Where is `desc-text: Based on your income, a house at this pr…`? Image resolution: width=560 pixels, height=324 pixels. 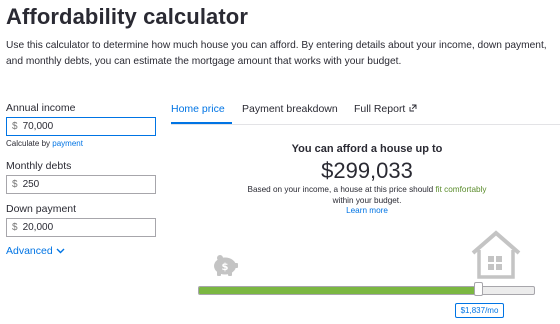
desc-text: Based on your income, a house at this pr… is located at coordinates (340, 189).